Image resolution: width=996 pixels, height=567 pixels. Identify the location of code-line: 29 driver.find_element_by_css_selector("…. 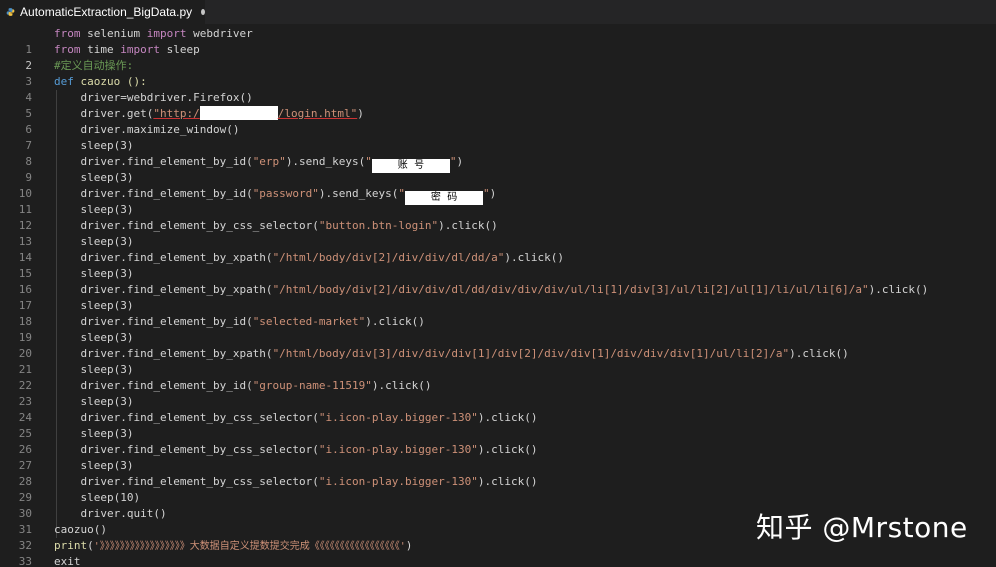
(498, 489).